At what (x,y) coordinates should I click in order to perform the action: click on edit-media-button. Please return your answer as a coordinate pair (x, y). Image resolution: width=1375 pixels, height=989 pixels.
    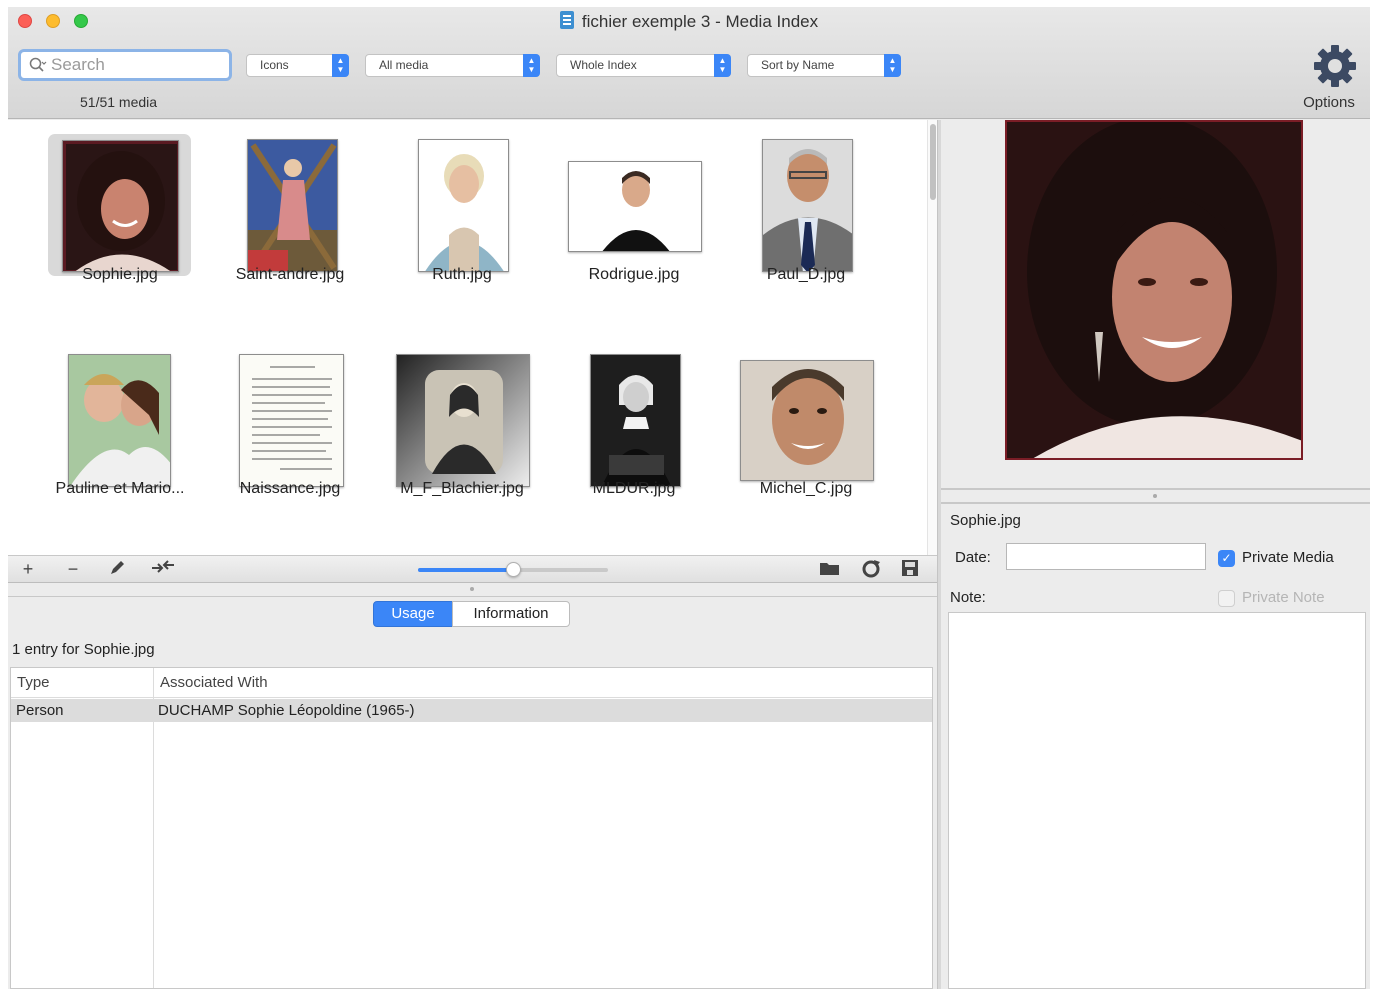
    Looking at the image, I should click on (117, 569).